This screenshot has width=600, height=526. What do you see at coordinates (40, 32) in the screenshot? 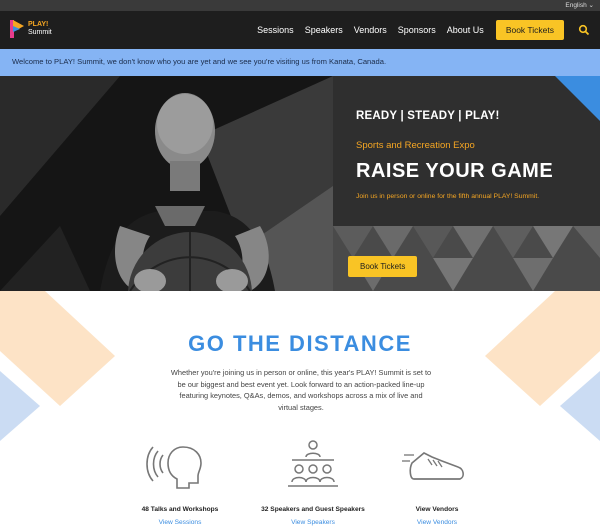
I see `logo-text-summit: Summit` at bounding box center [40, 32].